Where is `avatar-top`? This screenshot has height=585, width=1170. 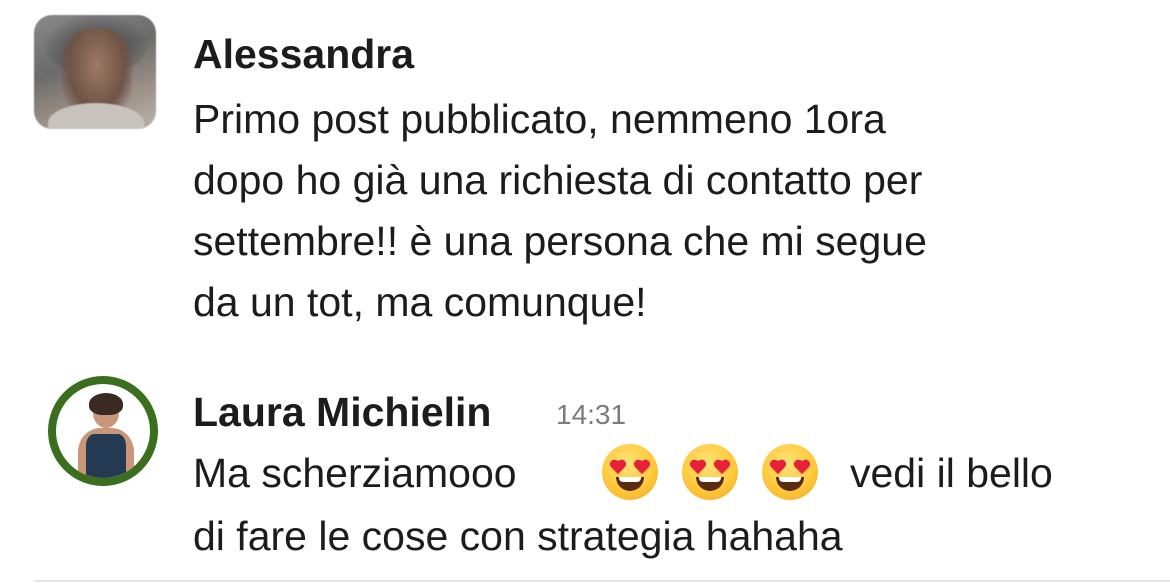 avatar-top is located at coordinates (106, 456).